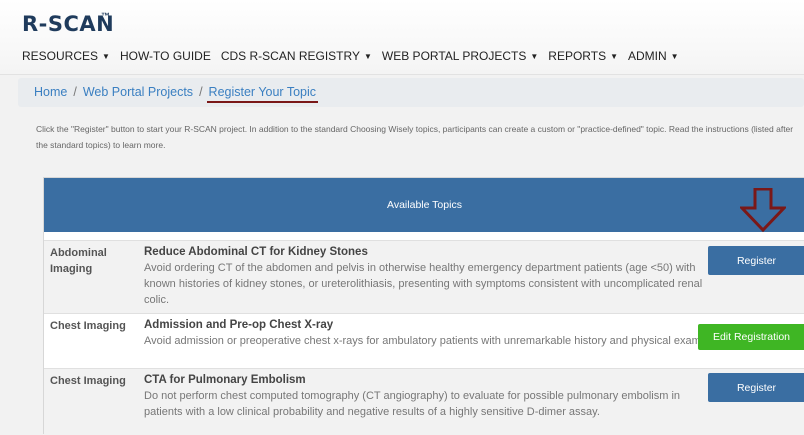 Image resolution: width=804 pixels, height=435 pixels. I want to click on nav-reports: REPORTS ▼, so click(583, 56).